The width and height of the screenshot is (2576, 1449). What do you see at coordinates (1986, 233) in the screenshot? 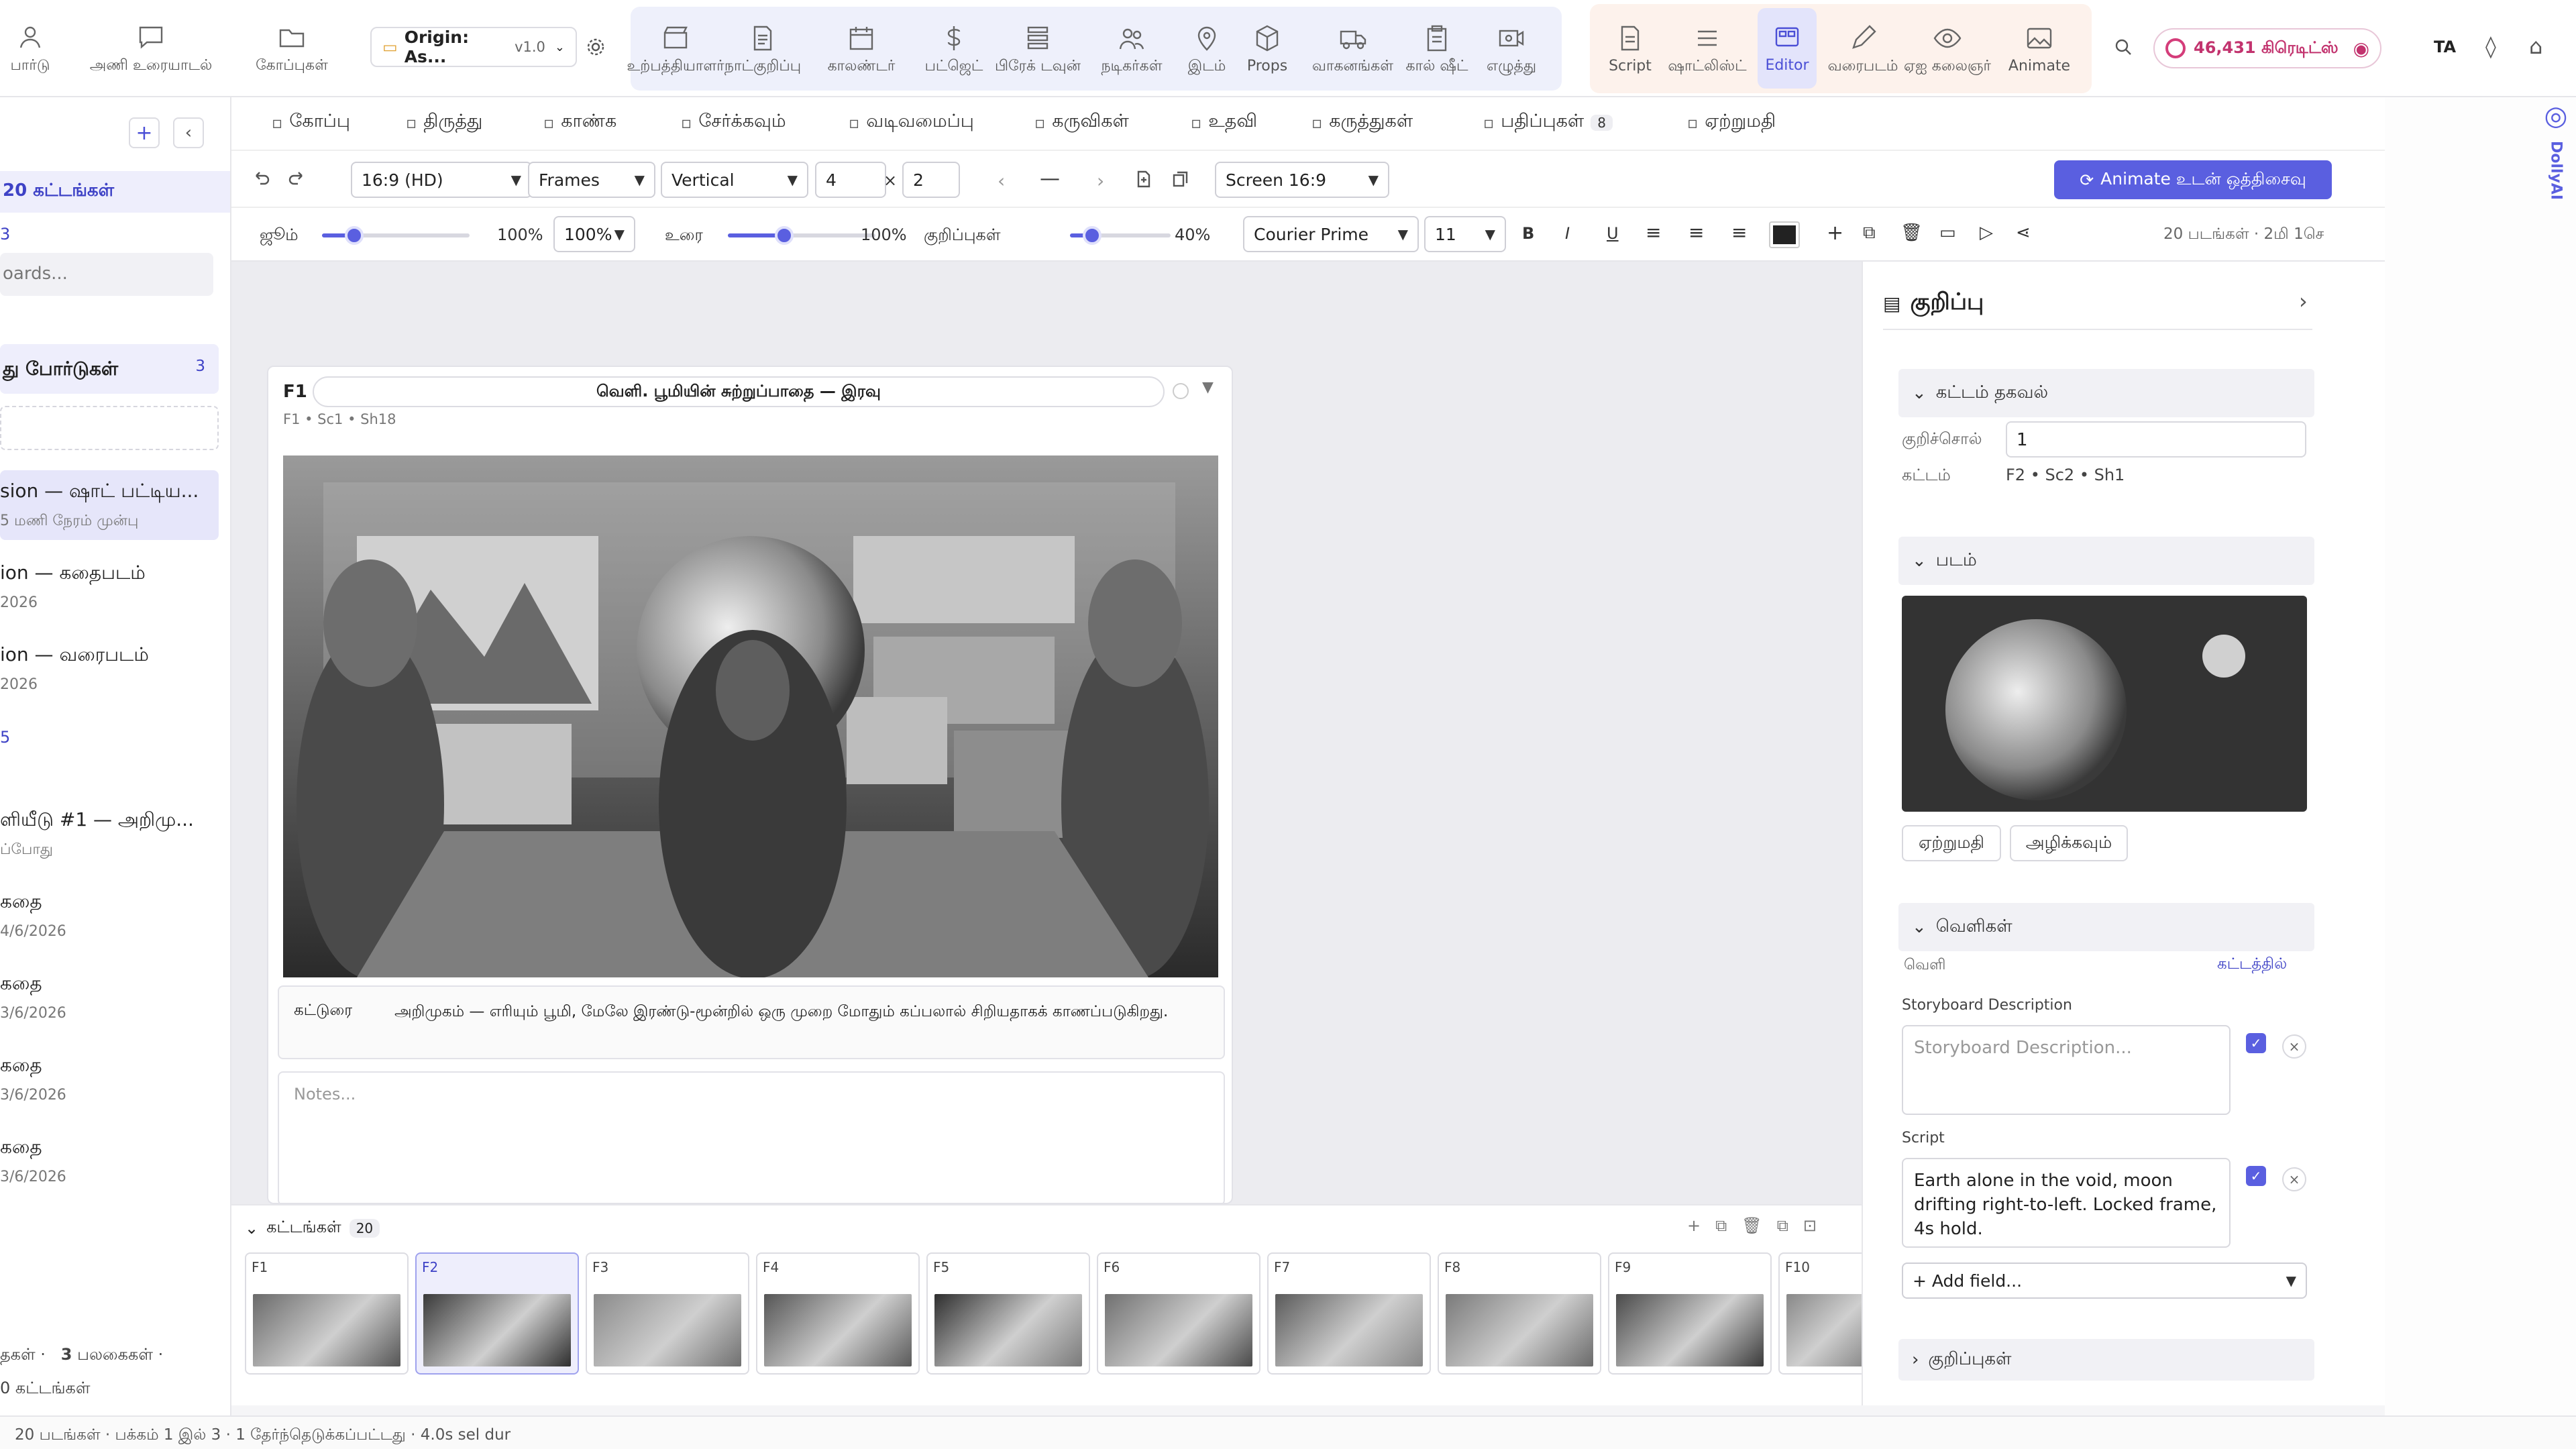
I see `play-icon: ▷` at bounding box center [1986, 233].